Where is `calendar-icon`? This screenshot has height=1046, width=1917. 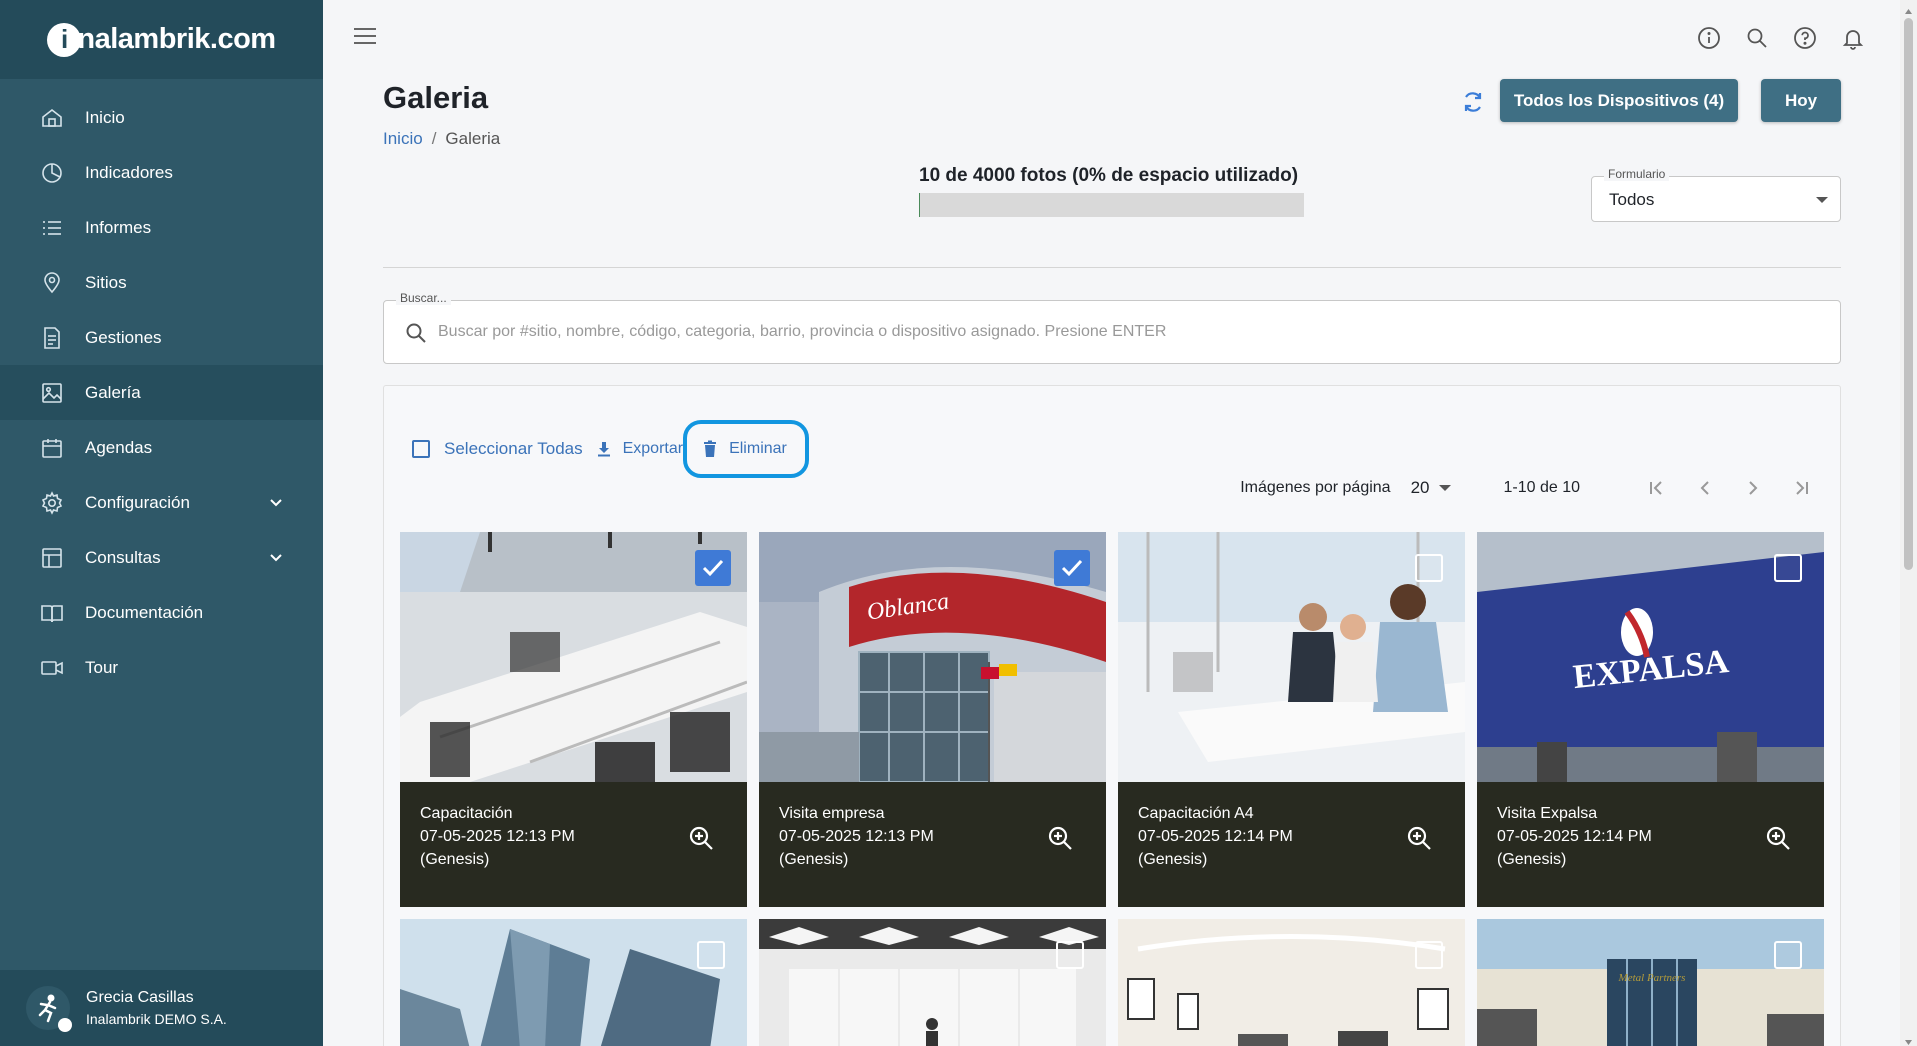 calendar-icon is located at coordinates (52, 448).